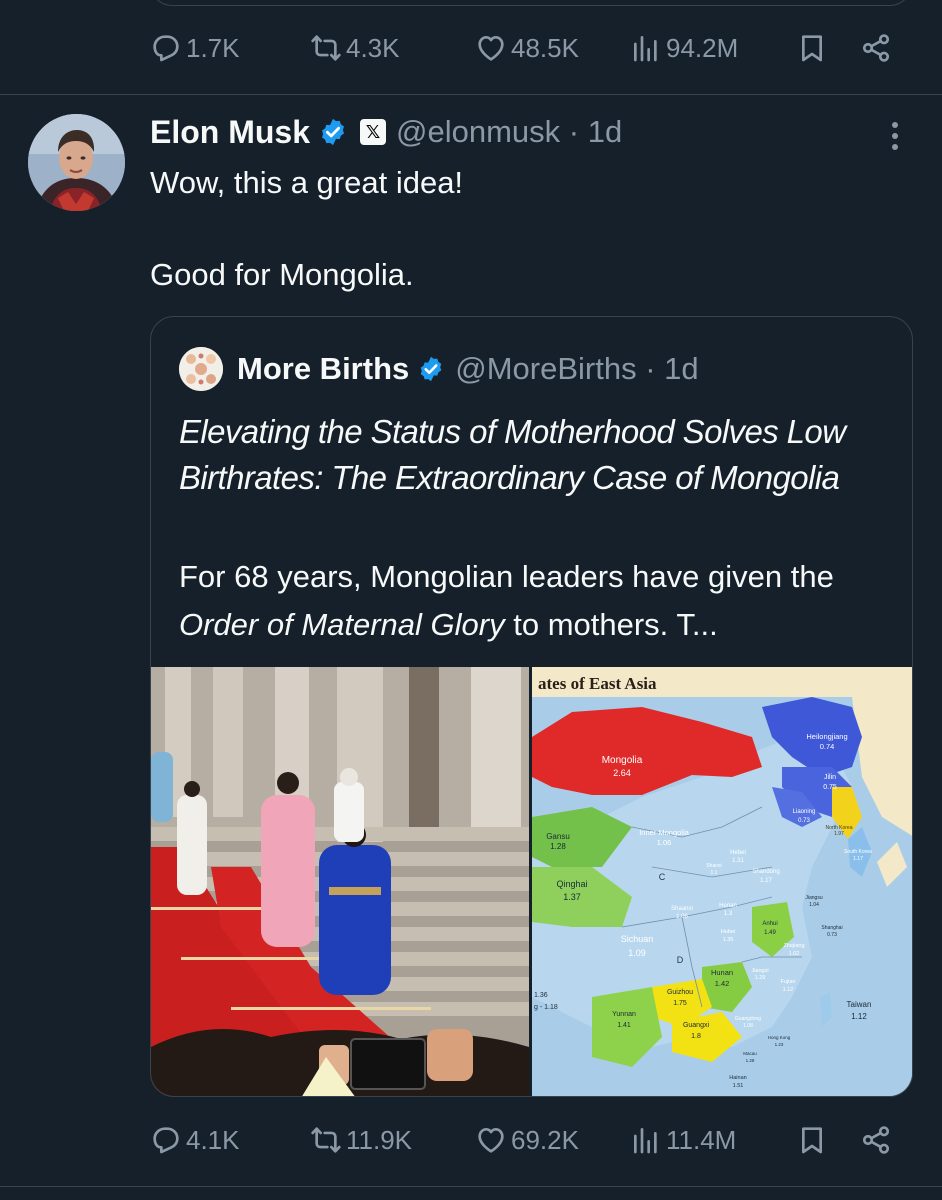 The height and width of the screenshot is (1200, 942). What do you see at coordinates (683, 1140) in the screenshot?
I see `views-button: 11.4M` at bounding box center [683, 1140].